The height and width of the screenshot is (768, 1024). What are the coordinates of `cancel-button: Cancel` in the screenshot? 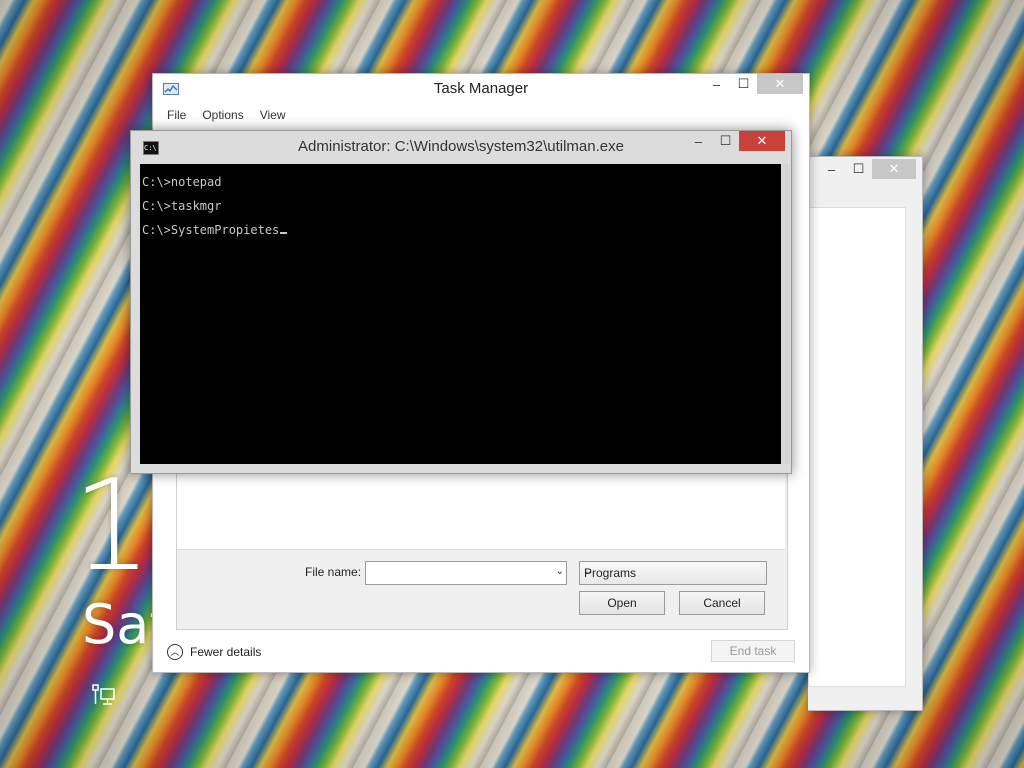 It's located at (722, 603).